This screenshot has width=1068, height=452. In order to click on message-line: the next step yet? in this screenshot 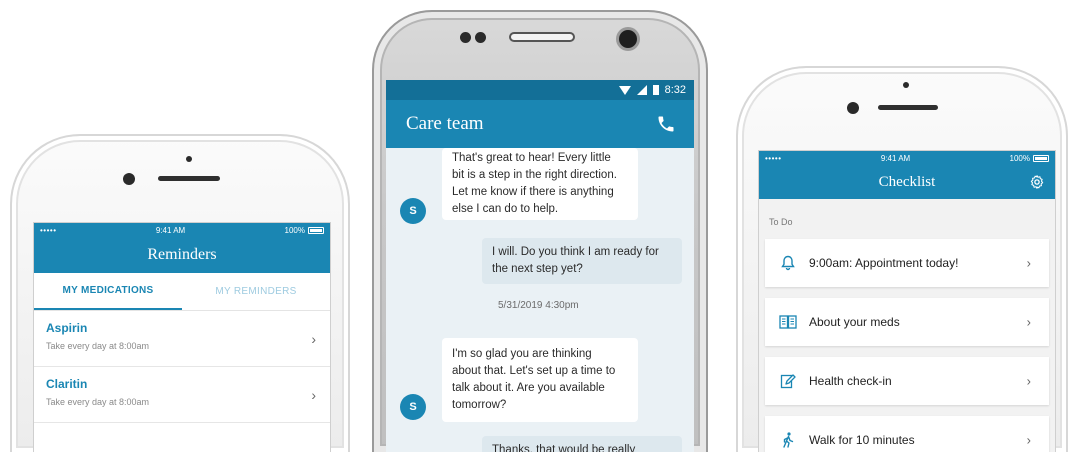, I will do `click(537, 269)`.